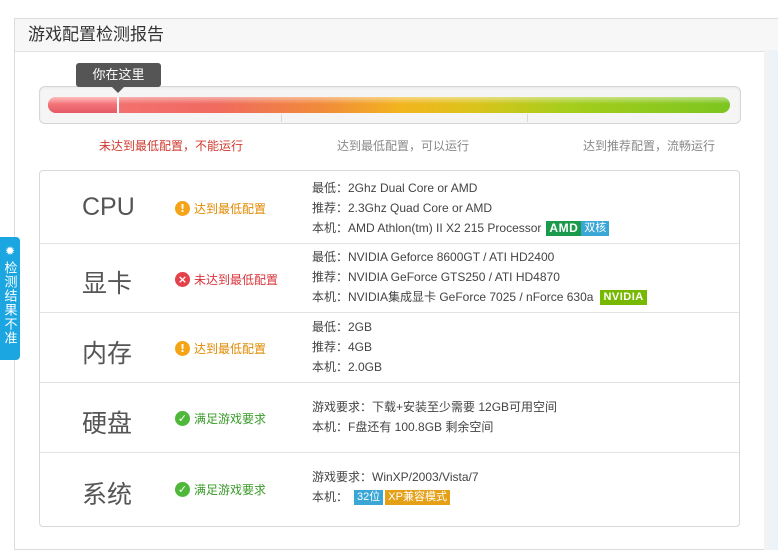 This screenshot has height=553, width=778. What do you see at coordinates (330, 497) in the screenshot?
I see `detail-text: 本机：` at bounding box center [330, 497].